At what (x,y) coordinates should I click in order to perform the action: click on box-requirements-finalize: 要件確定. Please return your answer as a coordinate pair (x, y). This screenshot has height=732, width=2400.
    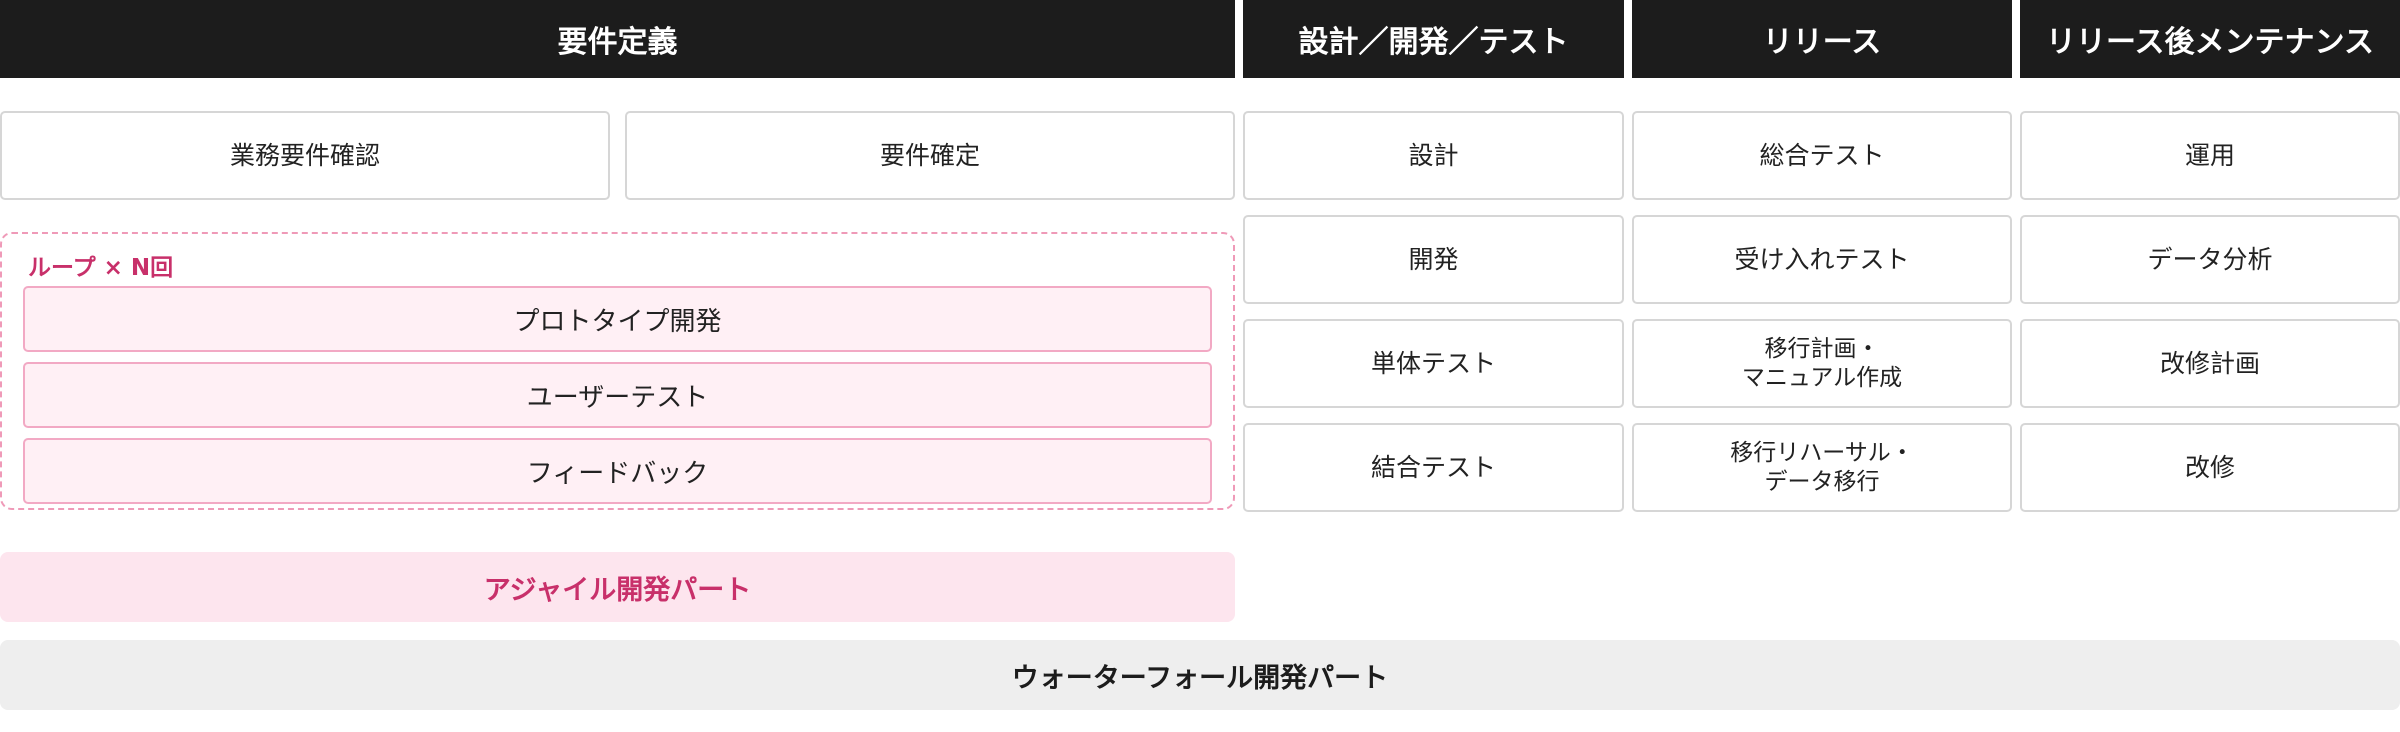
    Looking at the image, I should click on (930, 155).